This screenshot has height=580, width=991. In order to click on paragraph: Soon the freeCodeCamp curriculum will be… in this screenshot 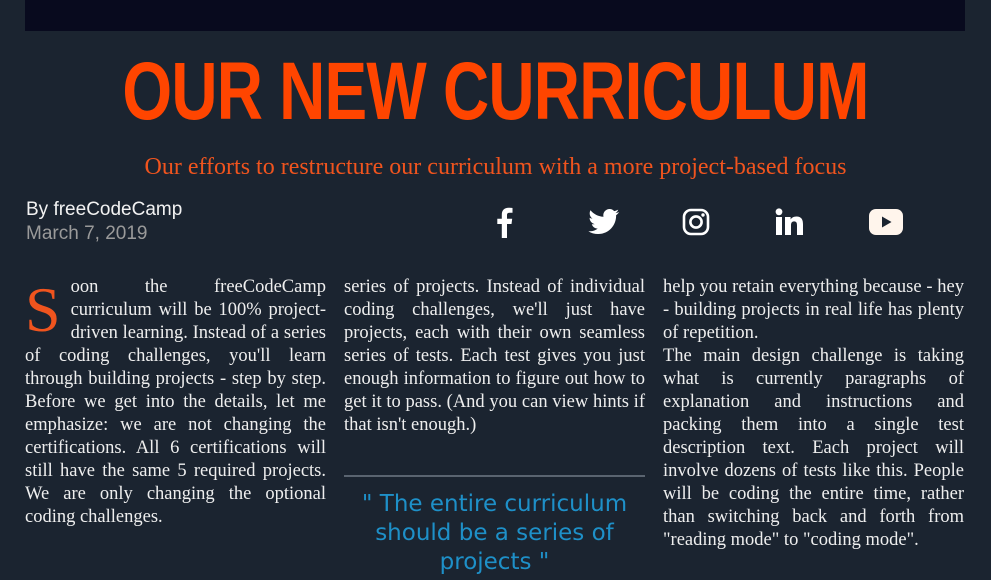, I will do `click(175, 402)`.